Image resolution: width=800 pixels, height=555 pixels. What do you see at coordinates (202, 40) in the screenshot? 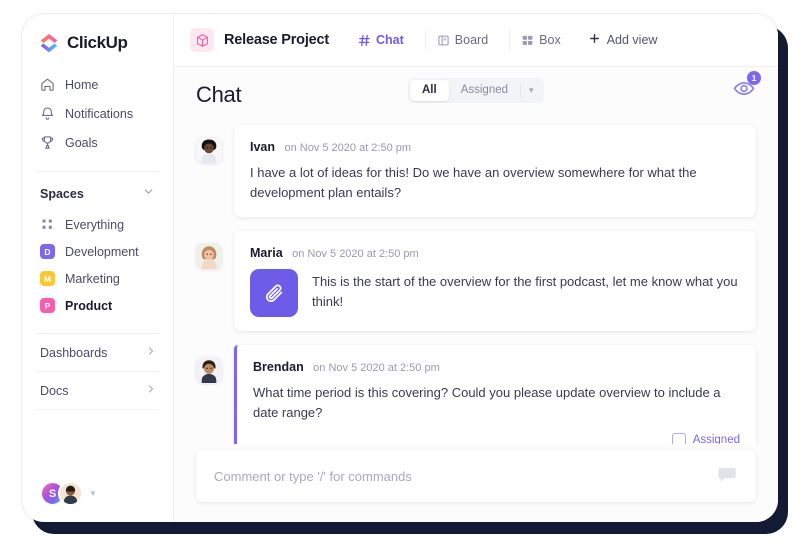
I see `box-cube-icon` at bounding box center [202, 40].